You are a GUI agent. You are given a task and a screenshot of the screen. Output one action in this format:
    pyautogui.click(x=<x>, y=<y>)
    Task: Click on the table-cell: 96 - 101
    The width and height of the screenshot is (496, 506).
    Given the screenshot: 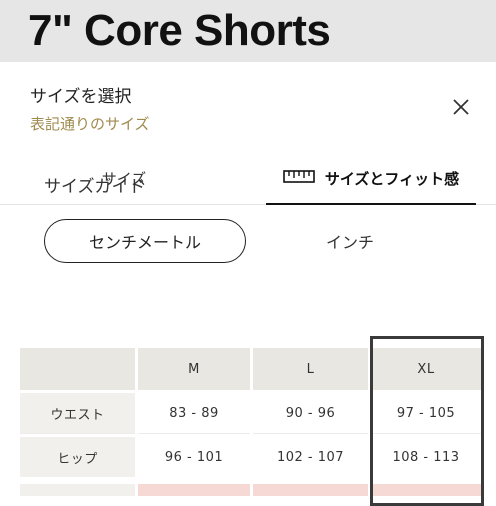 What is the action you would take?
    pyautogui.click(x=194, y=457)
    